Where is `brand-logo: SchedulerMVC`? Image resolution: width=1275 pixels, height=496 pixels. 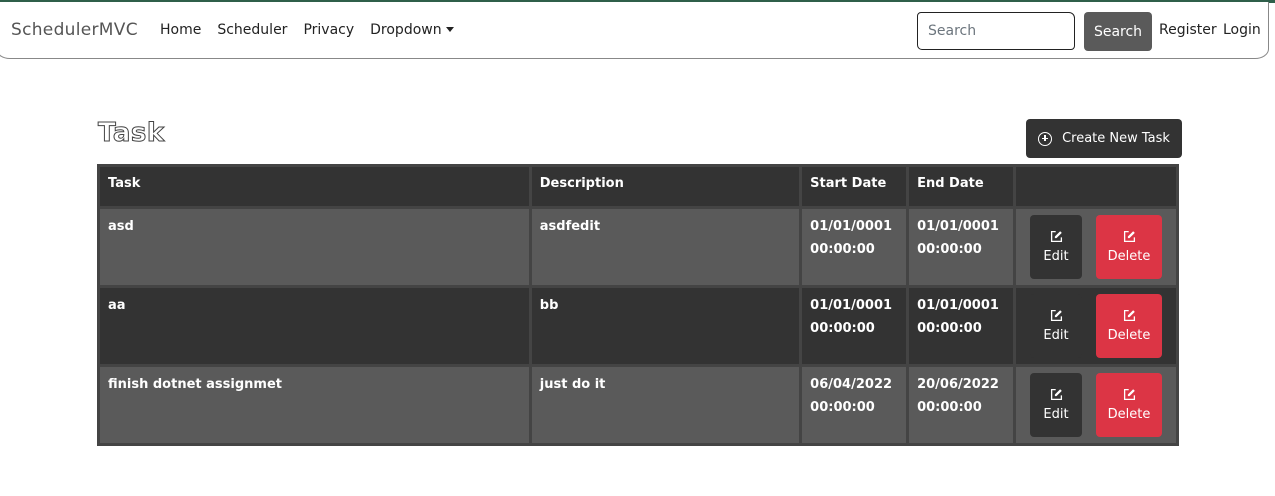
brand-logo: SchedulerMVC is located at coordinates (74, 30).